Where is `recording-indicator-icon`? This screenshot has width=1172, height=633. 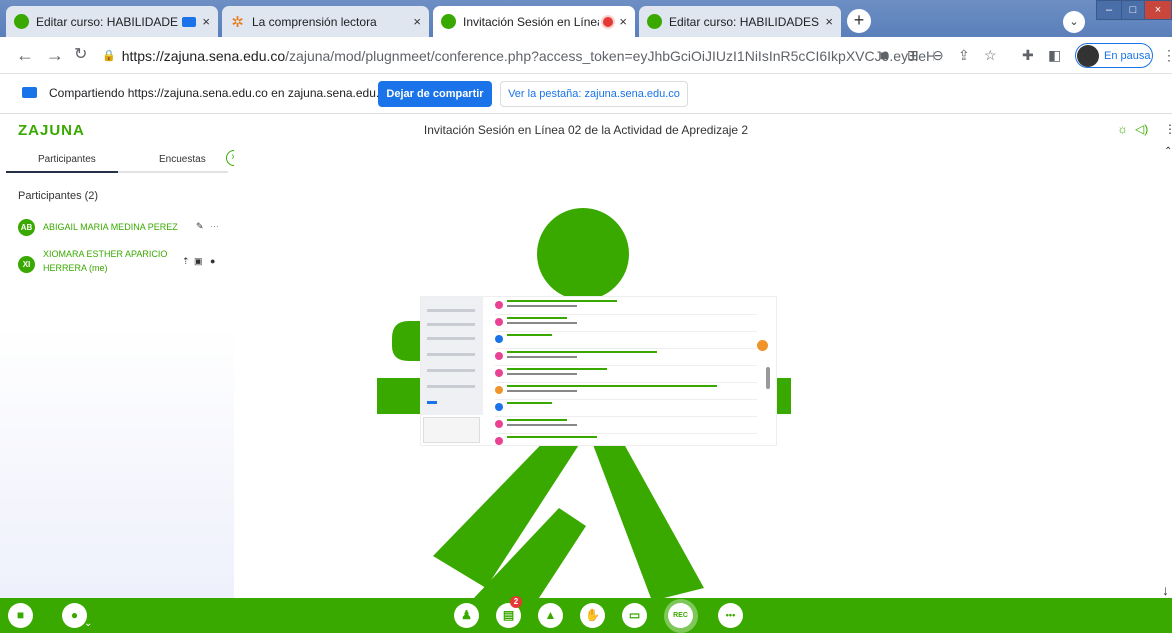
recording-indicator-icon is located at coordinates (608, 21).